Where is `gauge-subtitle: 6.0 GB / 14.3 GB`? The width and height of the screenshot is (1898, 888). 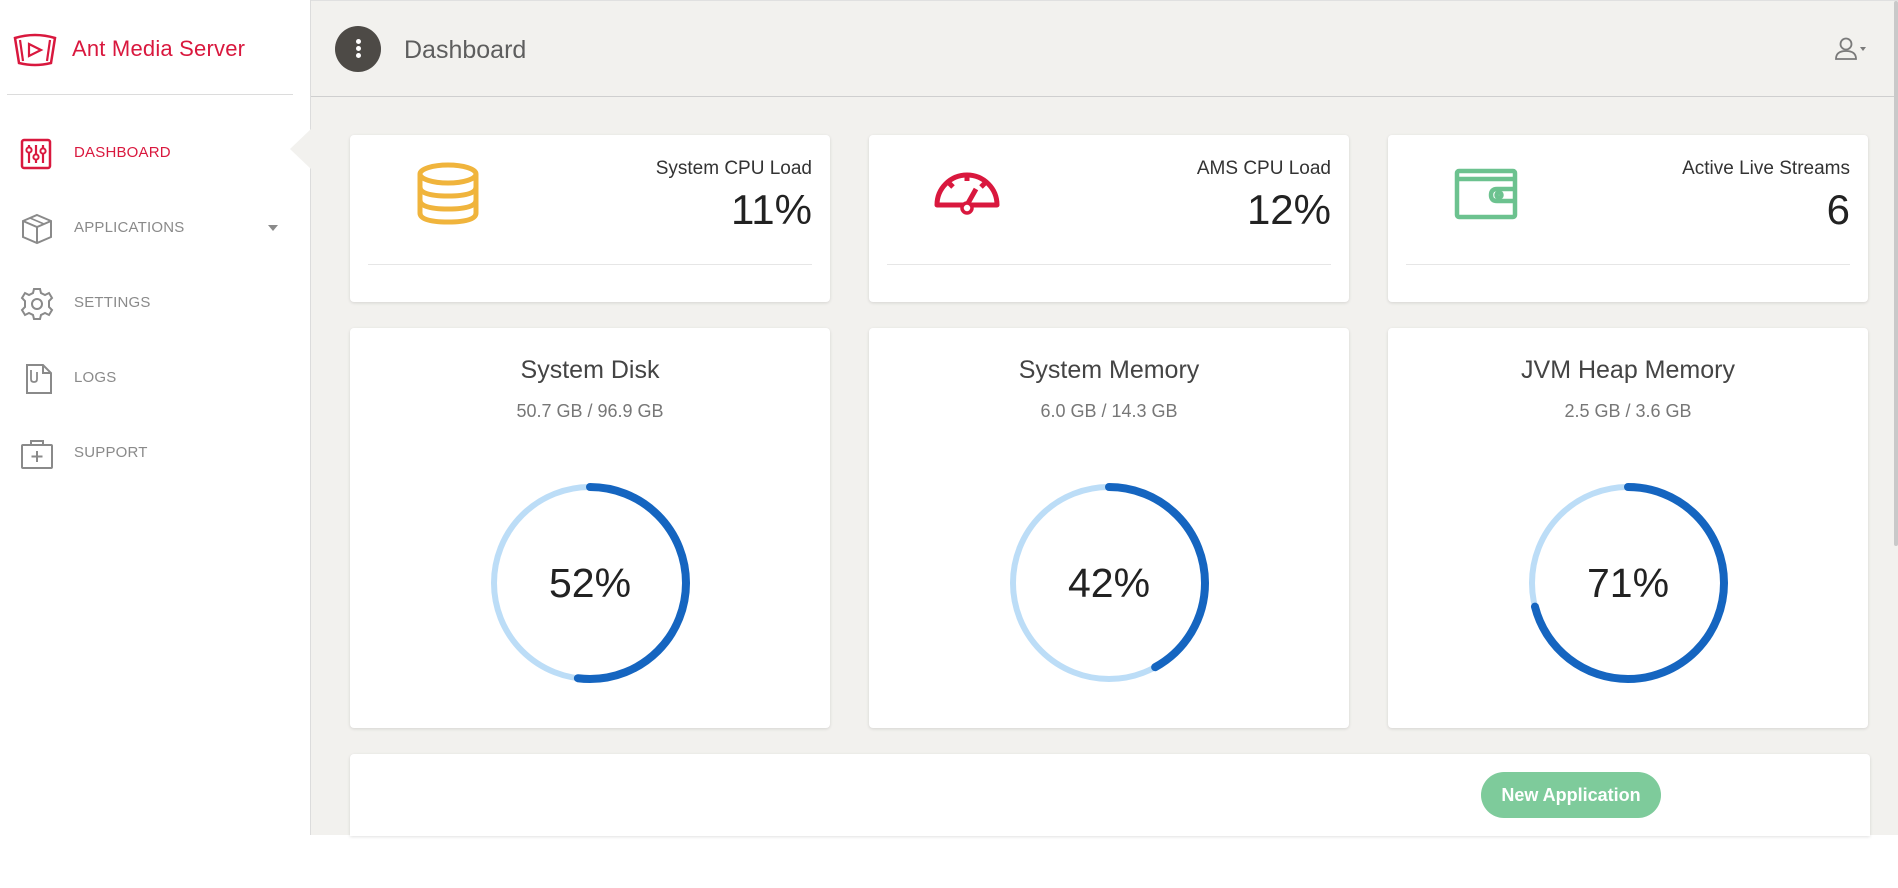 gauge-subtitle: 6.0 GB / 14.3 GB is located at coordinates (1109, 411).